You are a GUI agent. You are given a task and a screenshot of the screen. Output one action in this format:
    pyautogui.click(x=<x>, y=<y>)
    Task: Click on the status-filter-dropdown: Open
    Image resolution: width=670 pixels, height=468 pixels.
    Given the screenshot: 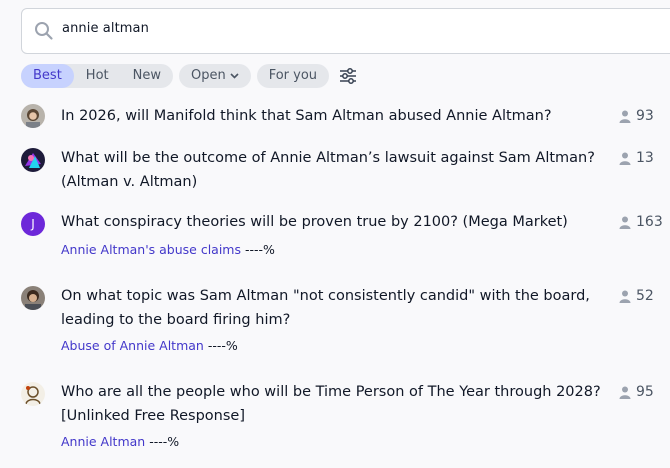 What is the action you would take?
    pyautogui.click(x=214, y=76)
    